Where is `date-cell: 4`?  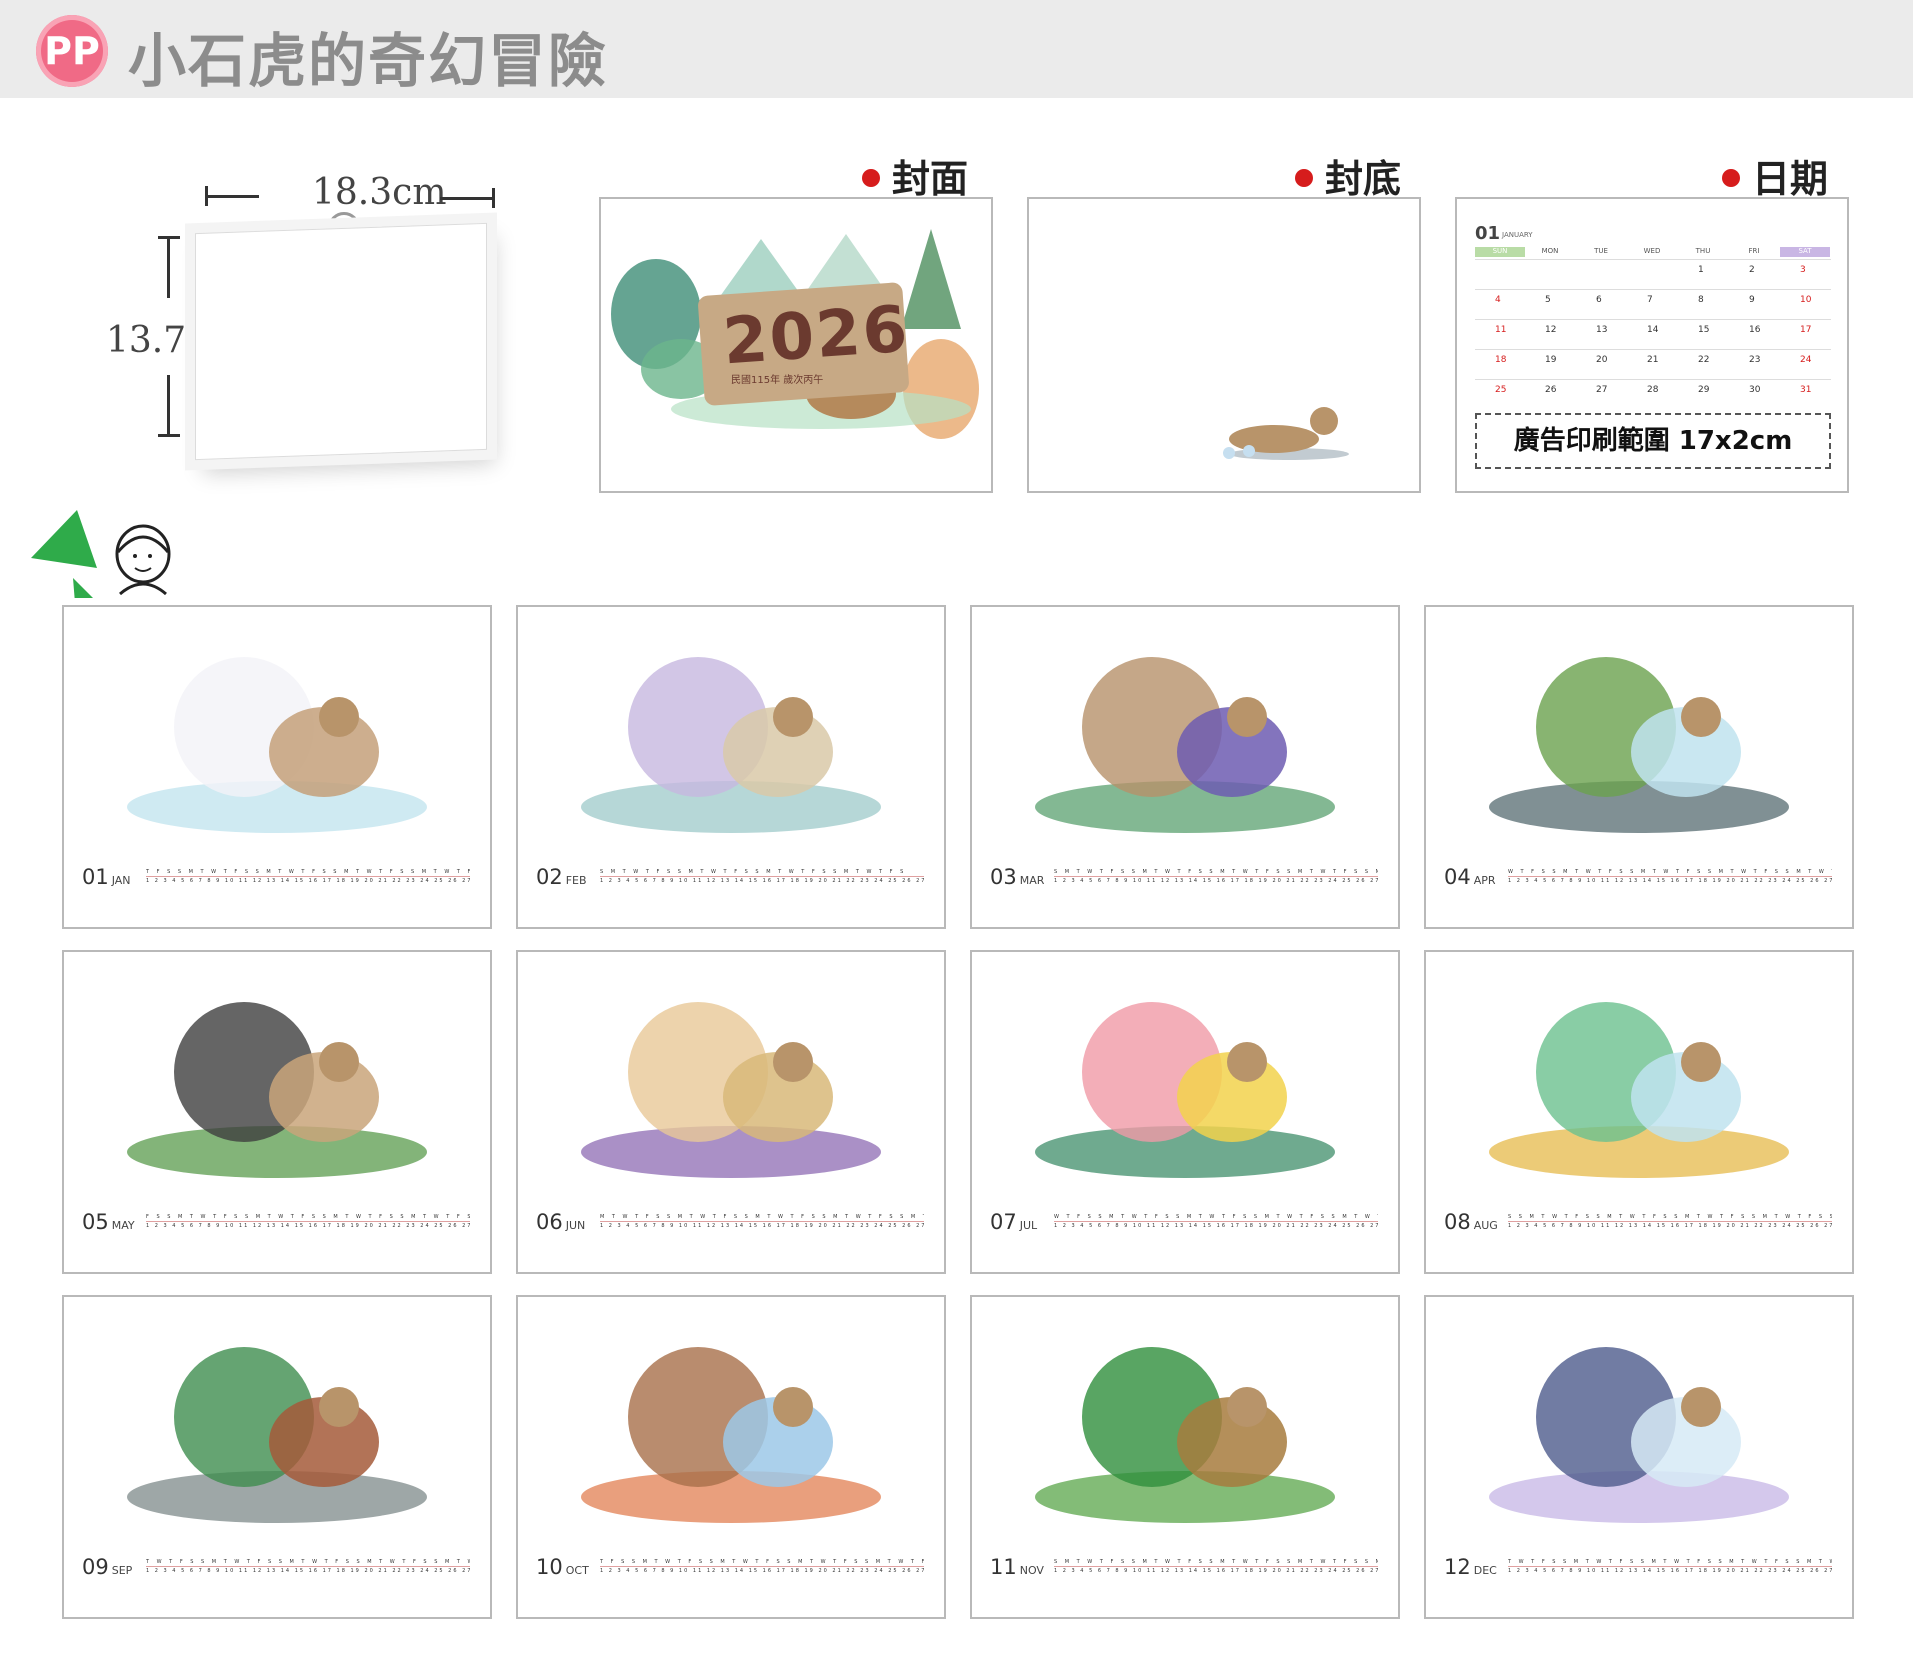
date-cell: 4 is located at coordinates (1498, 300).